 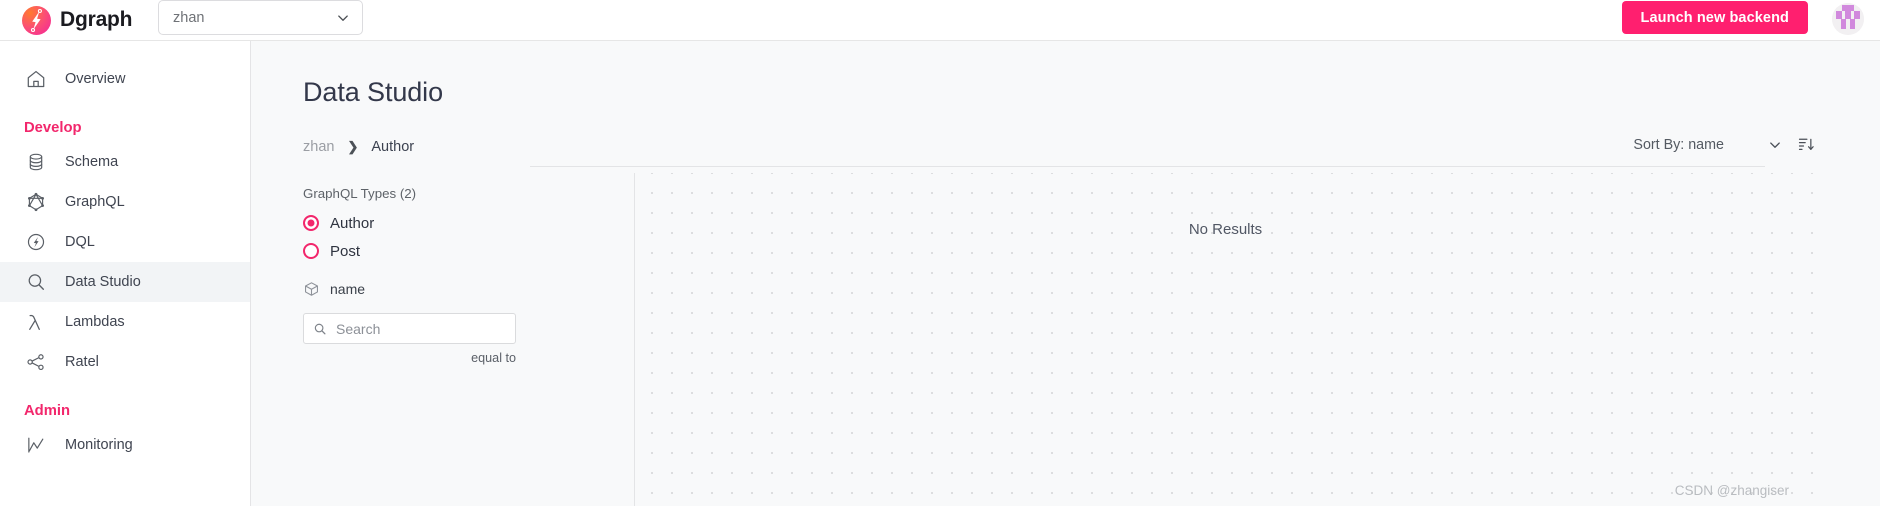 What do you see at coordinates (47, 411) in the screenshot?
I see `sidebar-group-admin: Admin` at bounding box center [47, 411].